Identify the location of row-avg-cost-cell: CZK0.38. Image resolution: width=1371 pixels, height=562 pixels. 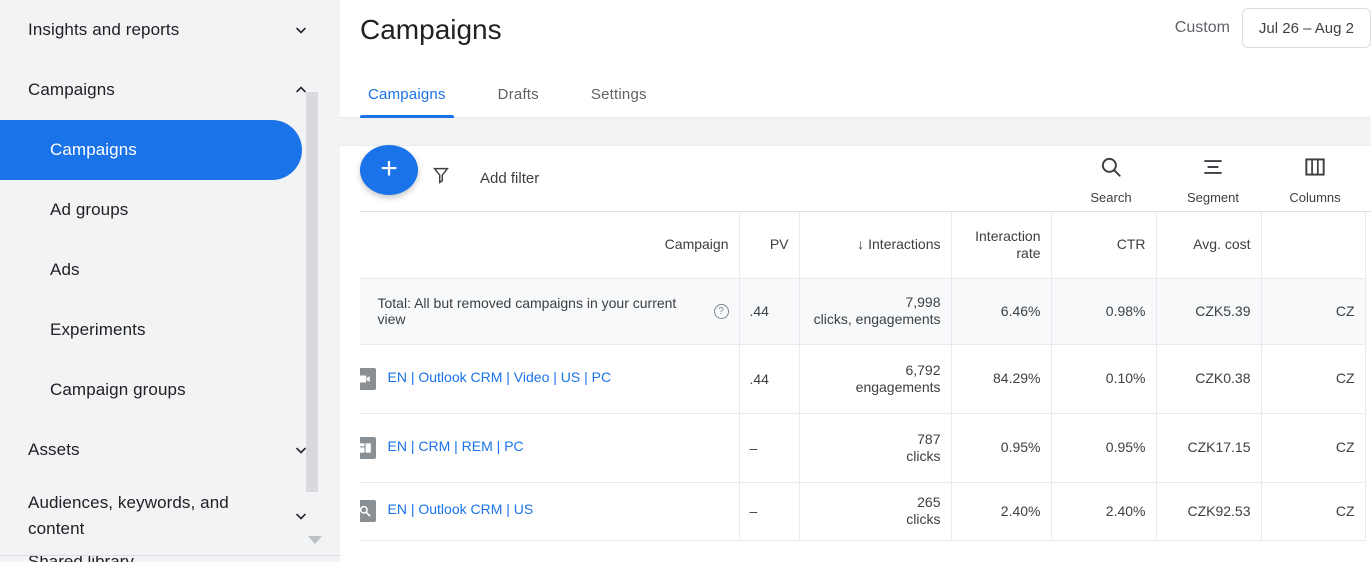
(1209, 379).